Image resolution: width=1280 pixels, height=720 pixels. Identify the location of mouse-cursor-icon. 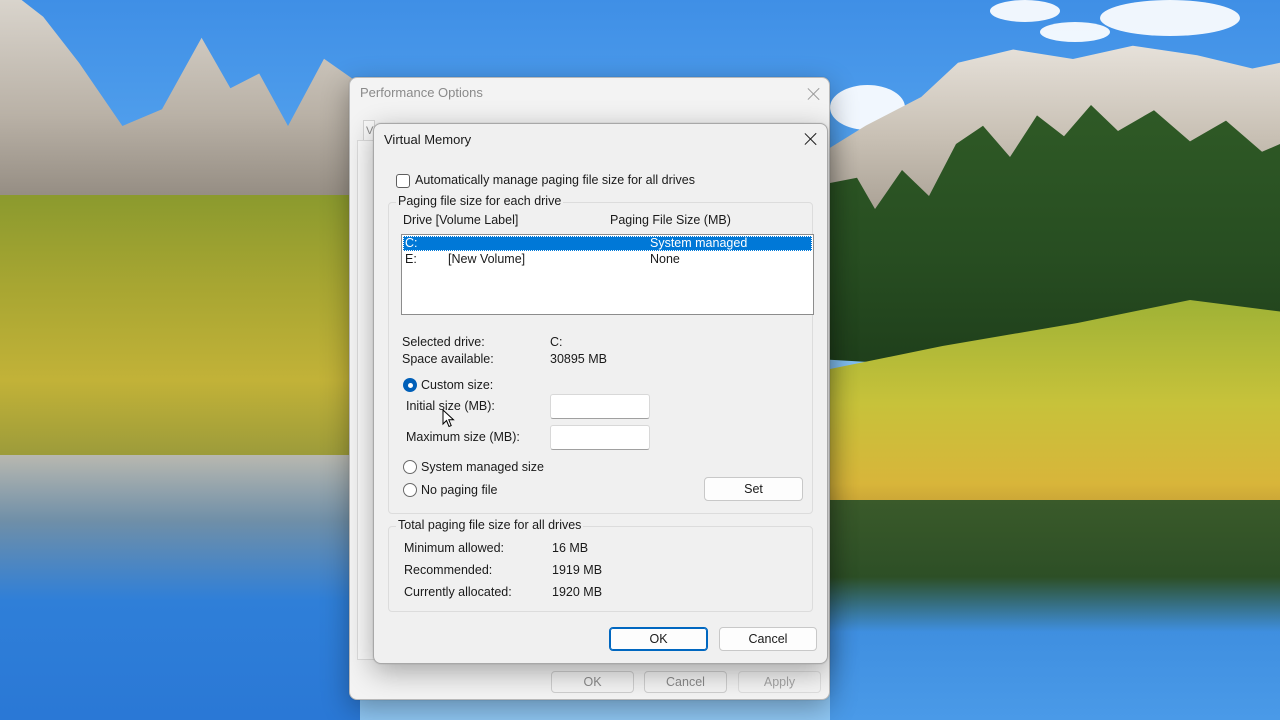
(448, 418).